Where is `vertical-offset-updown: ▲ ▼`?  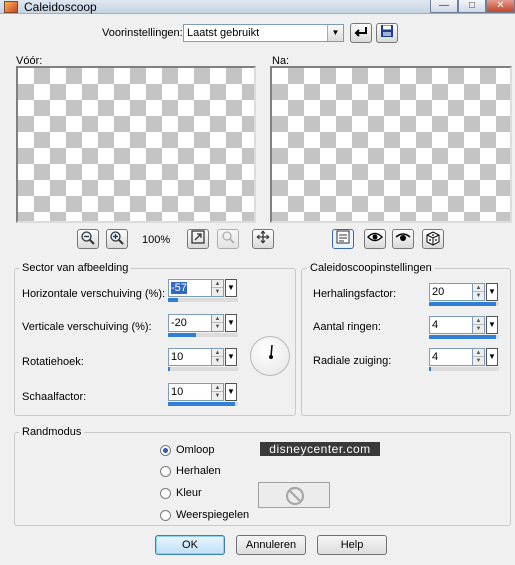 vertical-offset-updown: ▲ ▼ is located at coordinates (218, 323).